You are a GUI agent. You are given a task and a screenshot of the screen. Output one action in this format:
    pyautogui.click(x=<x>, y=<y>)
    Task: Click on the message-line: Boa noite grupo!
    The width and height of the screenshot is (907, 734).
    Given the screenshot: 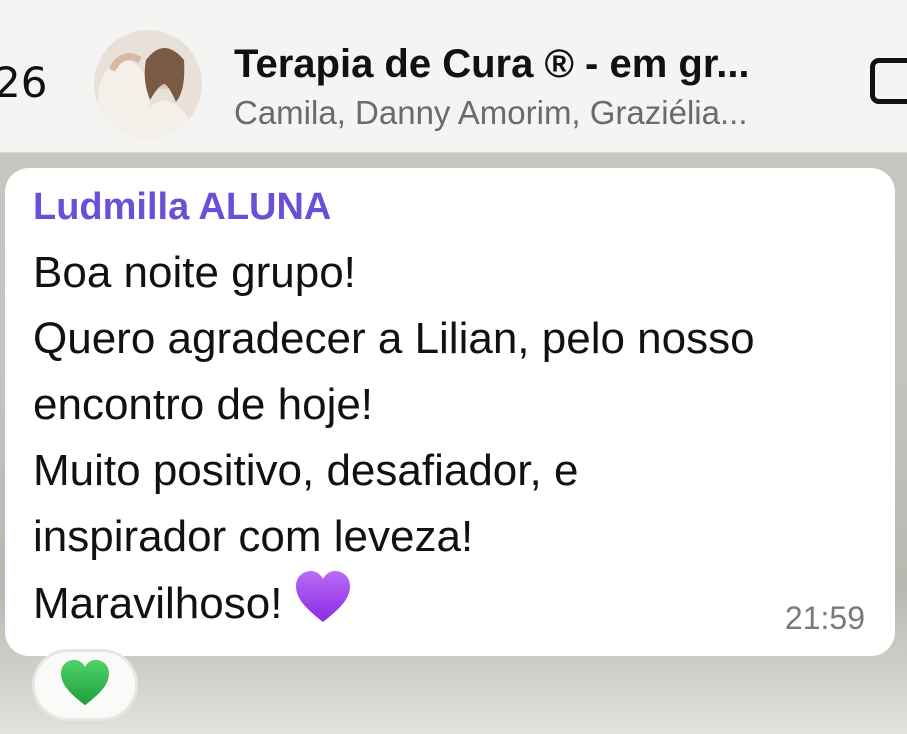 What is the action you would take?
    pyautogui.click(x=194, y=272)
    